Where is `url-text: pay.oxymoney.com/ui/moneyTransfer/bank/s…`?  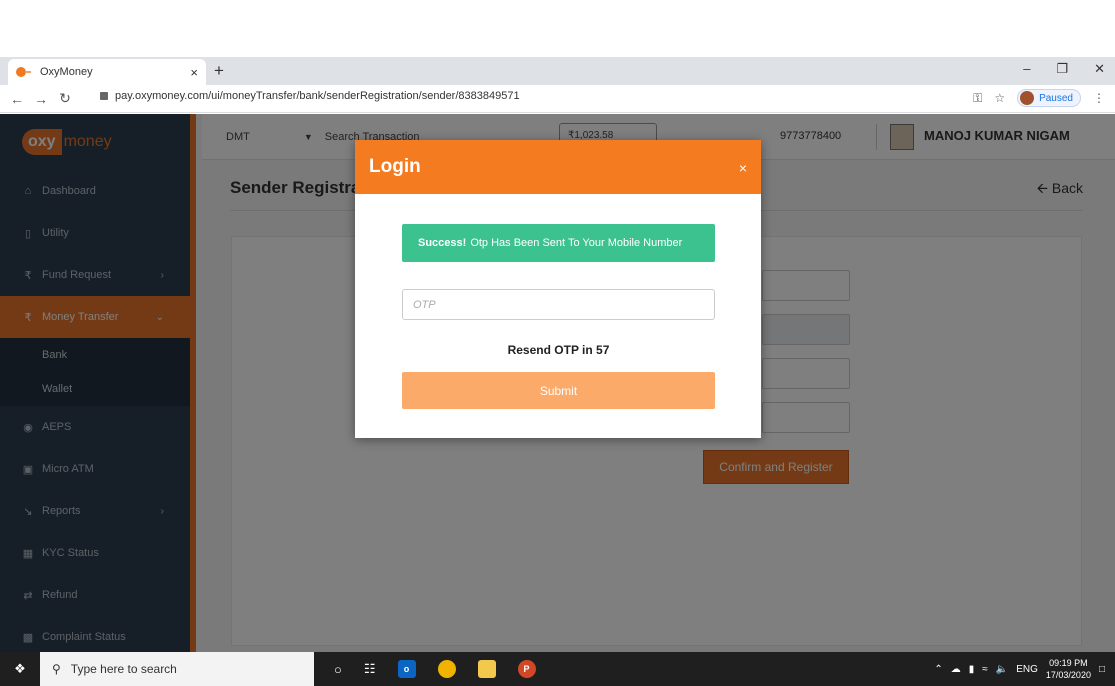 url-text: pay.oxymoney.com/ui/moneyTransfer/bank/s… is located at coordinates (317, 96).